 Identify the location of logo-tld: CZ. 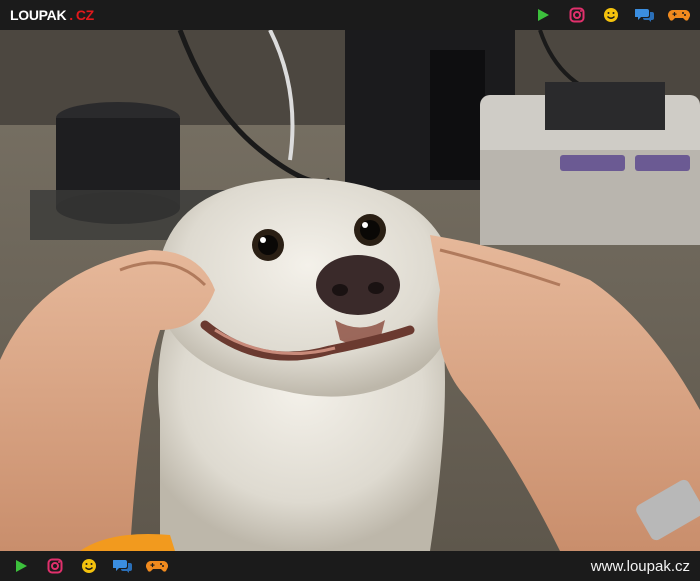
(84, 15).